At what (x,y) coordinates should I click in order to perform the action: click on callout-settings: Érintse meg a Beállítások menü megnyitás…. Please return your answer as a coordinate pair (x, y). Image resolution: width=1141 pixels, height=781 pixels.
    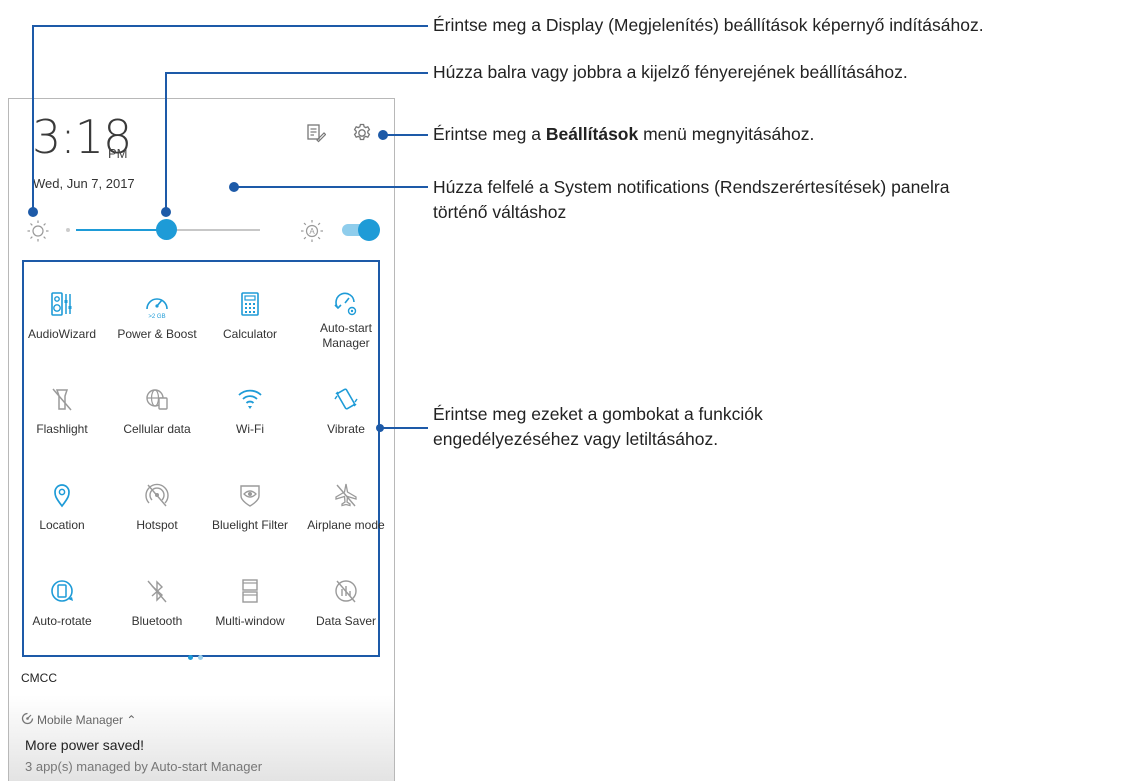
    Looking at the image, I should click on (623, 134).